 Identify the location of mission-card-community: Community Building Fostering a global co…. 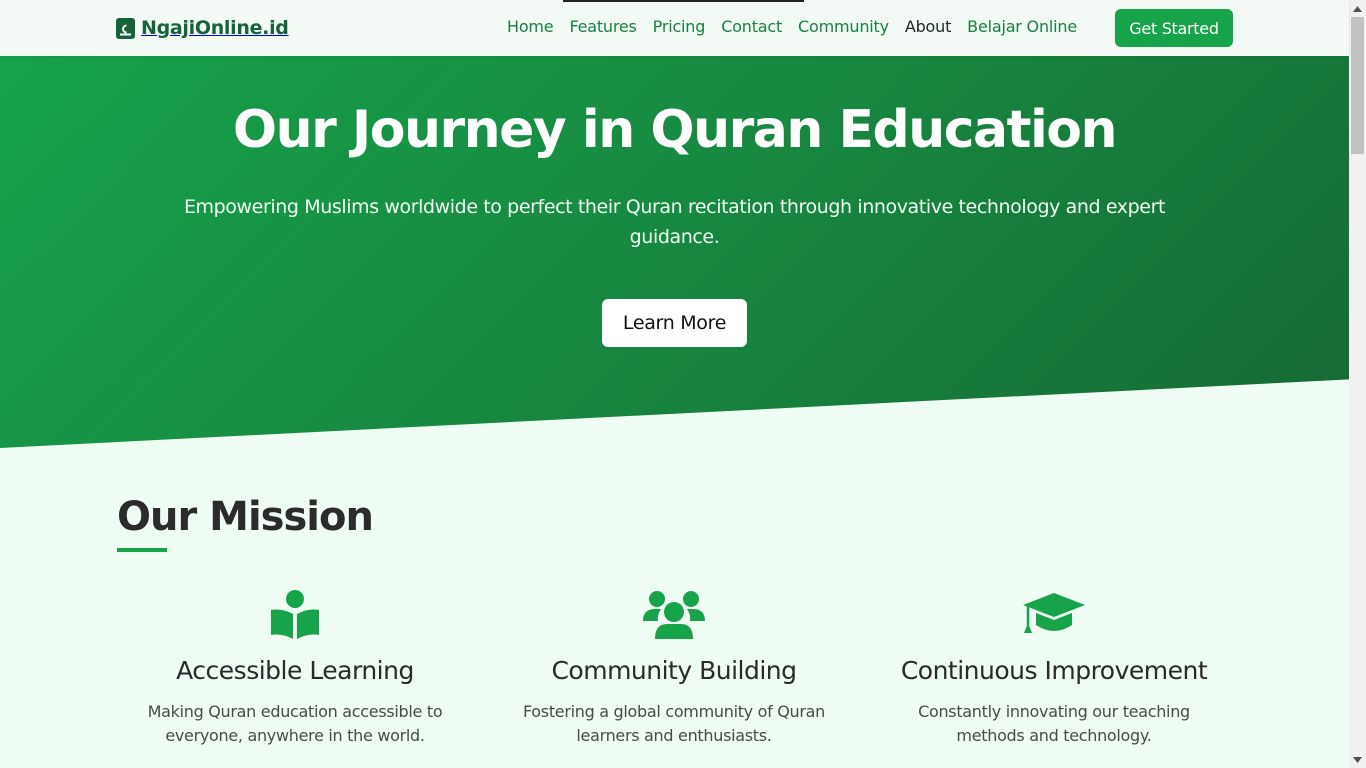
(674, 668).